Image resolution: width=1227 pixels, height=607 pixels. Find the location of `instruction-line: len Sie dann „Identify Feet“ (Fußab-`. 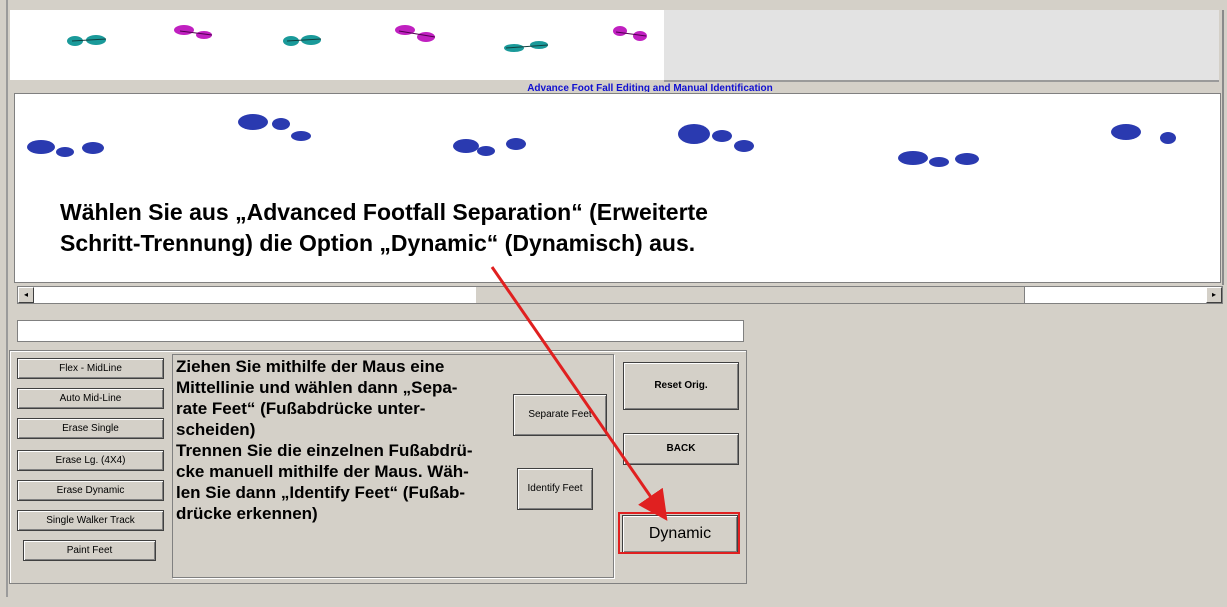

instruction-line: len Sie dann „Identify Feet“ (Fußab- is located at coordinates (321, 492).